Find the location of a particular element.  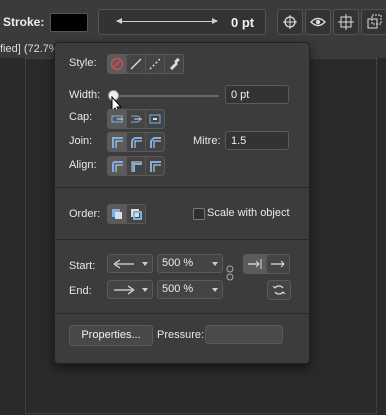

document-title: fied] (72.7% is located at coordinates (29, 49).